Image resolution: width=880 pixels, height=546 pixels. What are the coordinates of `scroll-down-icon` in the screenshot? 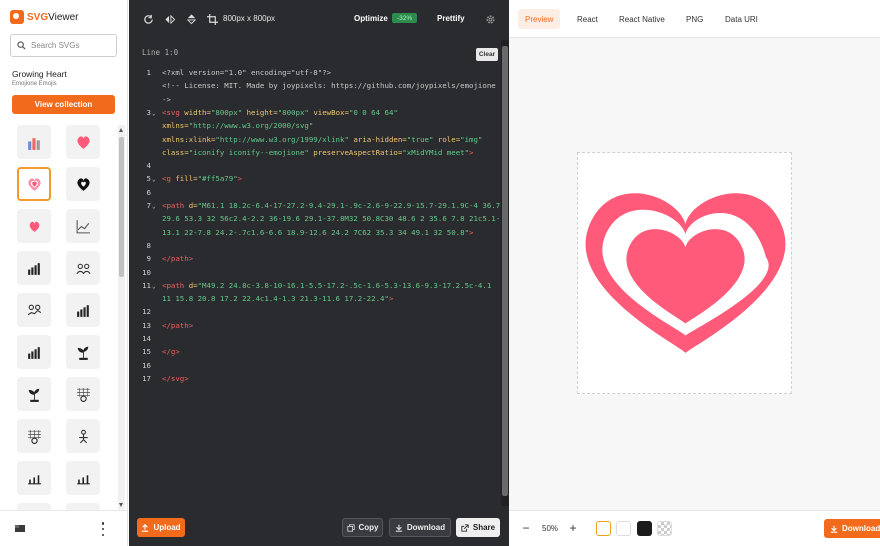 It's located at (121, 505).